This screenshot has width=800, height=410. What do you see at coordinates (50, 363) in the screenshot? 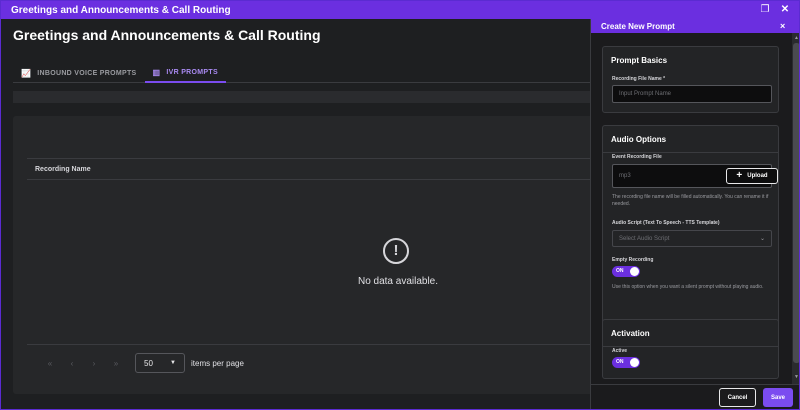
I see `first-page-button: «` at bounding box center [50, 363].